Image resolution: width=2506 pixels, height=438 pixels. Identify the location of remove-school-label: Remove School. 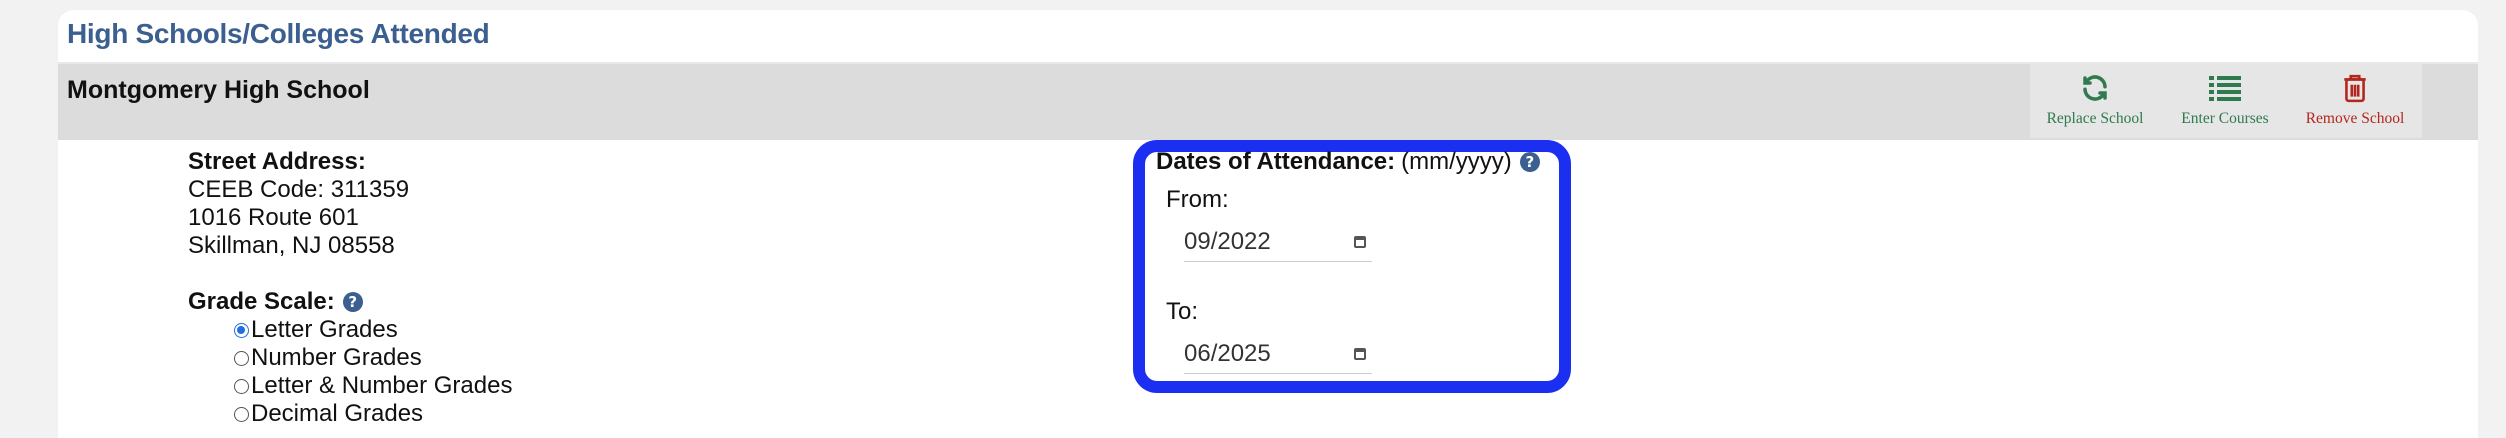
(2355, 118).